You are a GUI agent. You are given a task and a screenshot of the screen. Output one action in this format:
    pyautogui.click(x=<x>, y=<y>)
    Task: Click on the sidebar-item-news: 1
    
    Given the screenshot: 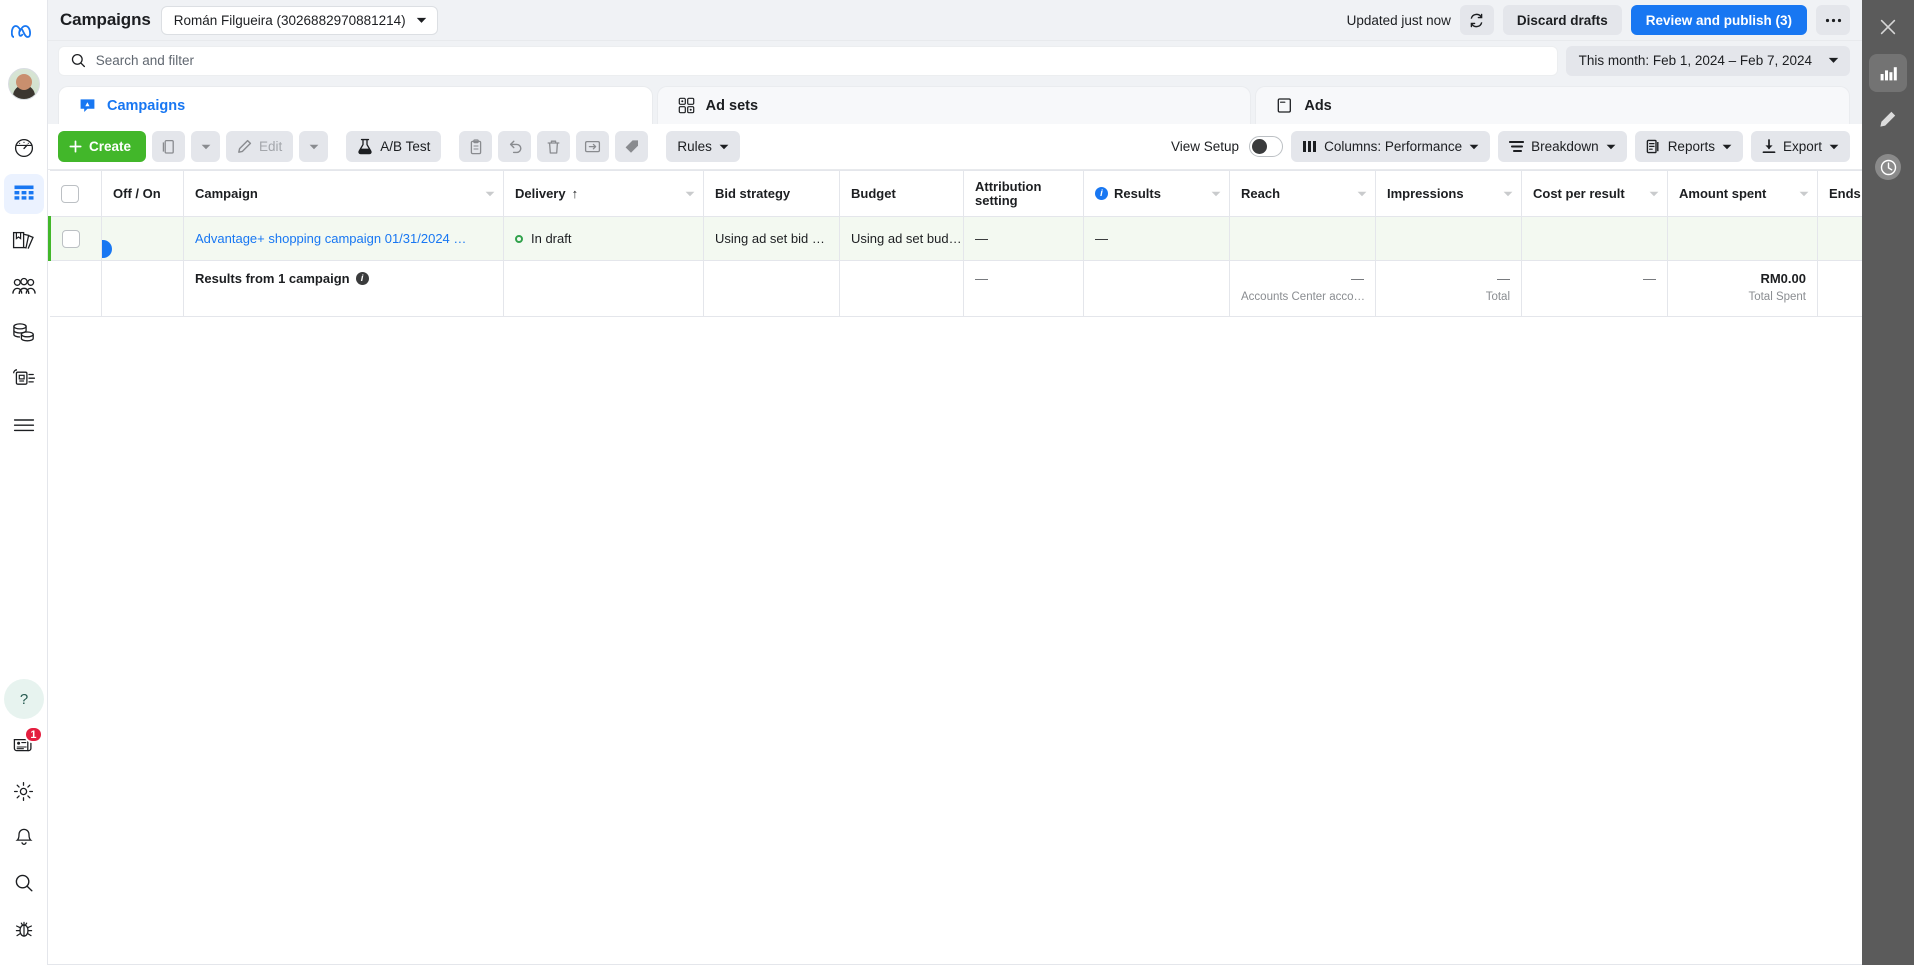 What is the action you would take?
    pyautogui.click(x=24, y=745)
    